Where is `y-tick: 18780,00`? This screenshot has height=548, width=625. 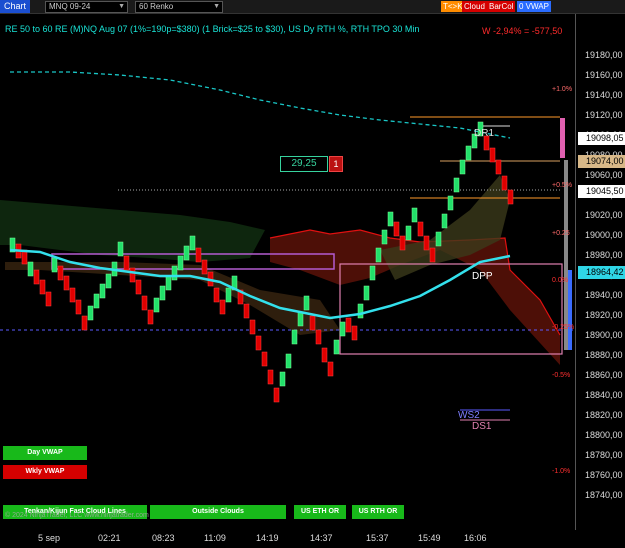
y-tick: 18780,00 is located at coordinates (604, 455).